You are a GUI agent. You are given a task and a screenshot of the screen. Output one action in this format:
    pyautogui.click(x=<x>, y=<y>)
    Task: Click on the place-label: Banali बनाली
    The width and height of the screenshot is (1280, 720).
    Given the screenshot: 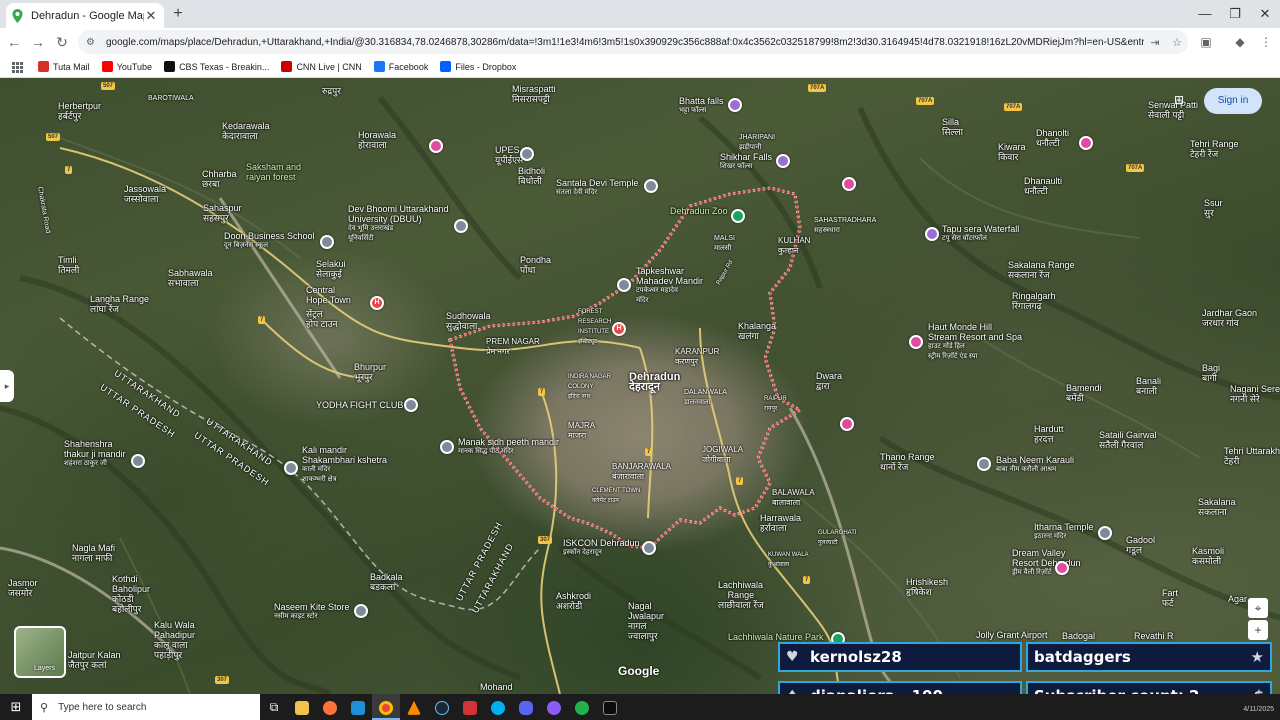 What is the action you would take?
    pyautogui.click(x=1148, y=386)
    